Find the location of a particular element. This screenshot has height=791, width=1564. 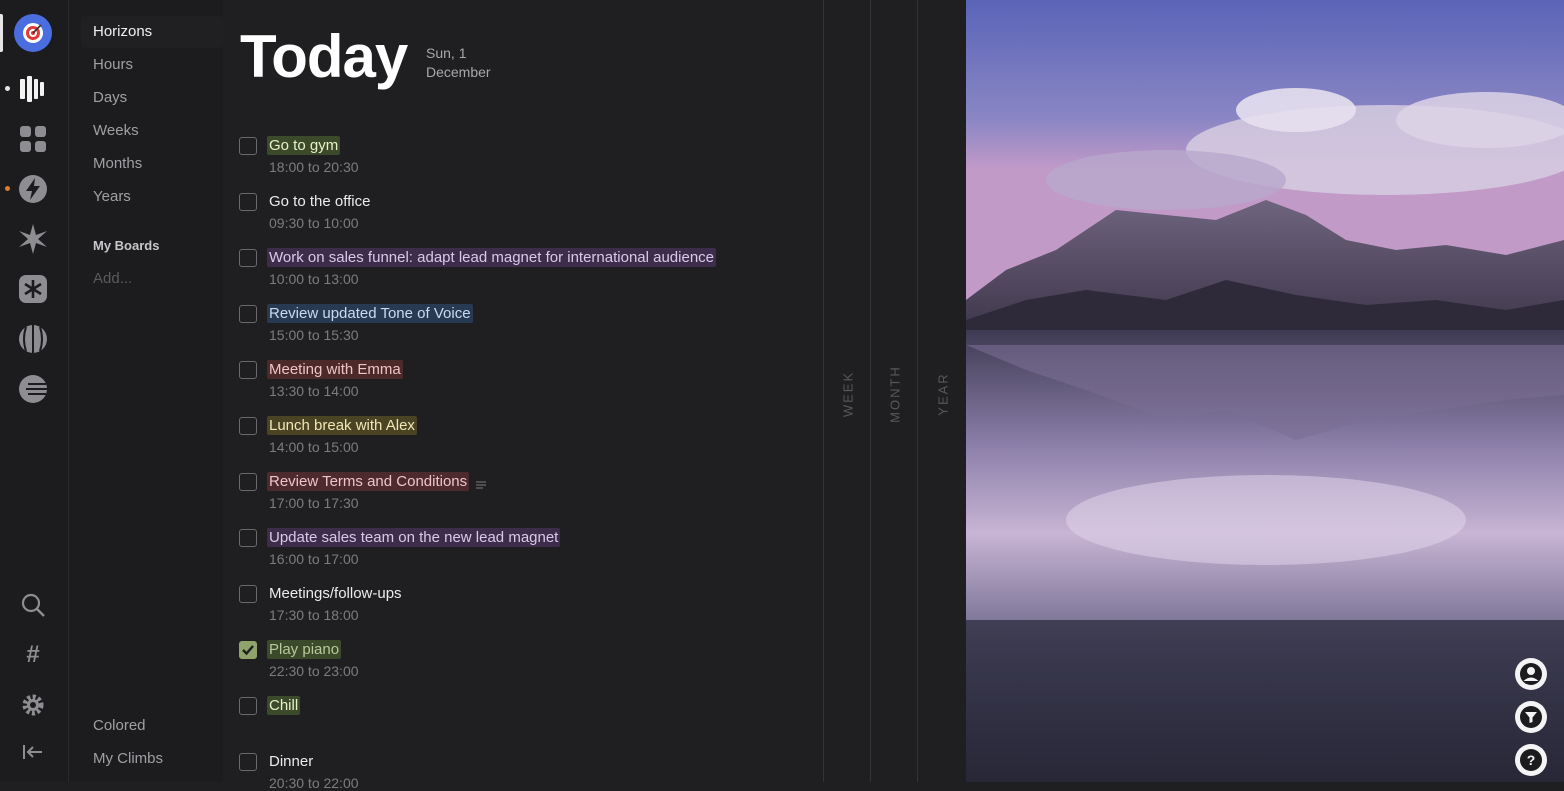

filter-icon is located at coordinates (1531, 717).